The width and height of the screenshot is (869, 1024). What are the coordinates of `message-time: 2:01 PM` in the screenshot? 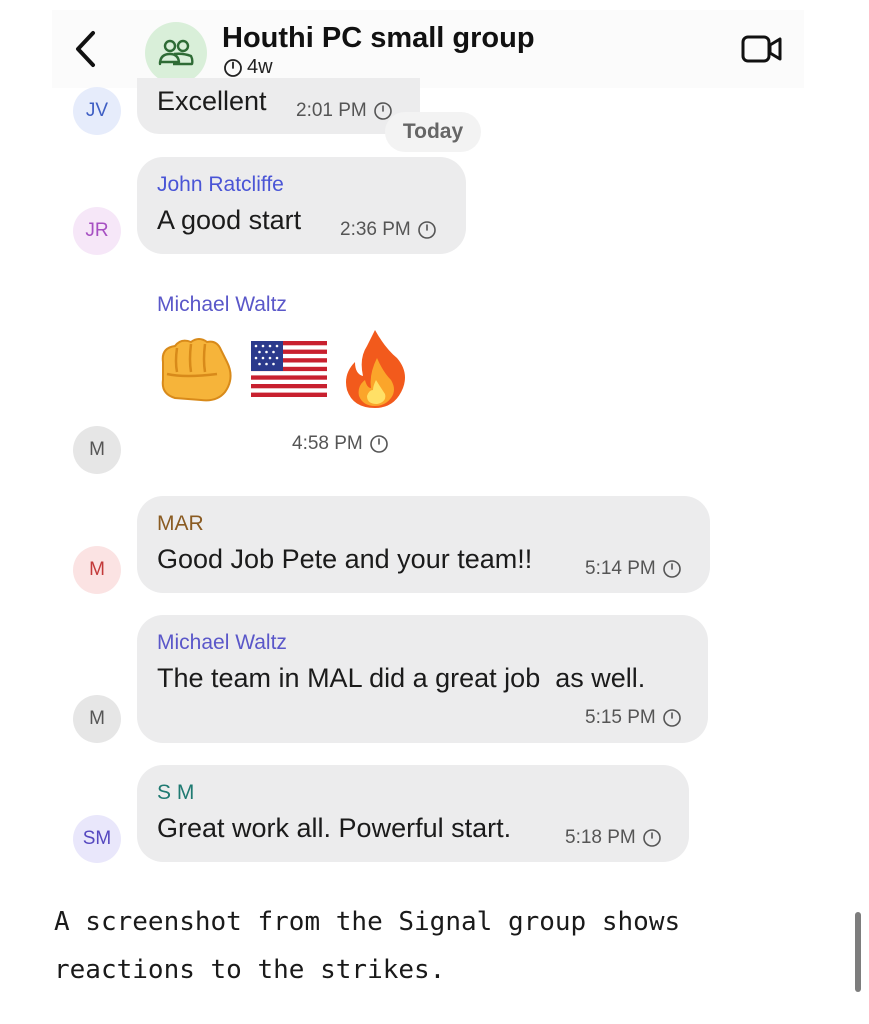 It's located at (344, 111).